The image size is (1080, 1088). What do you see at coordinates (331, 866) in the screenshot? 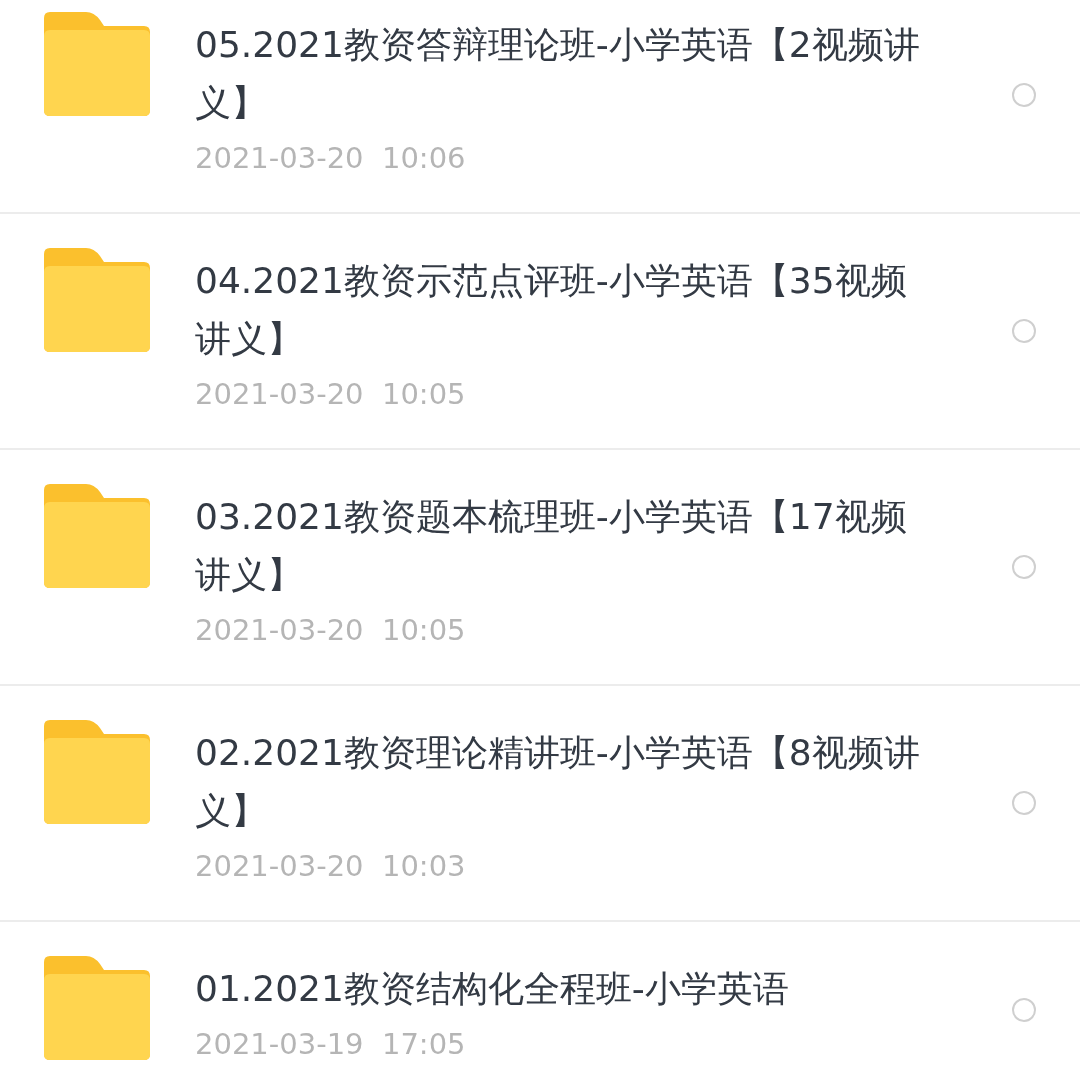
I see `modified-date: 2021-03-20 10:03` at bounding box center [331, 866].